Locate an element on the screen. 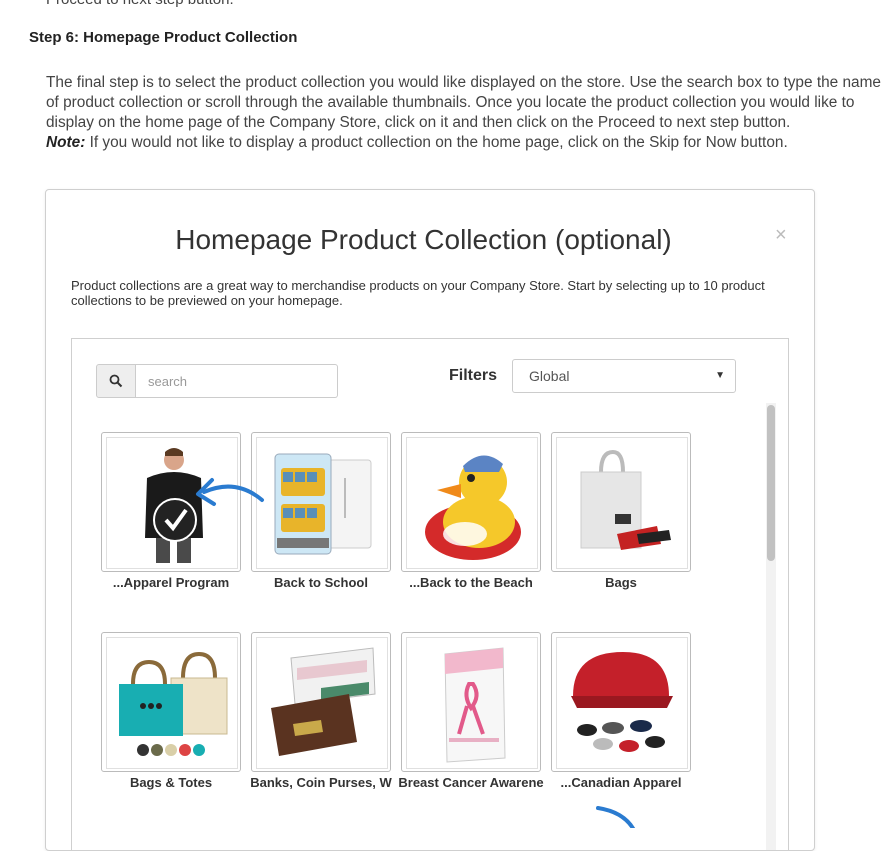 The width and height of the screenshot is (889, 851). next-arrow-icon is located at coordinates (616, 817).